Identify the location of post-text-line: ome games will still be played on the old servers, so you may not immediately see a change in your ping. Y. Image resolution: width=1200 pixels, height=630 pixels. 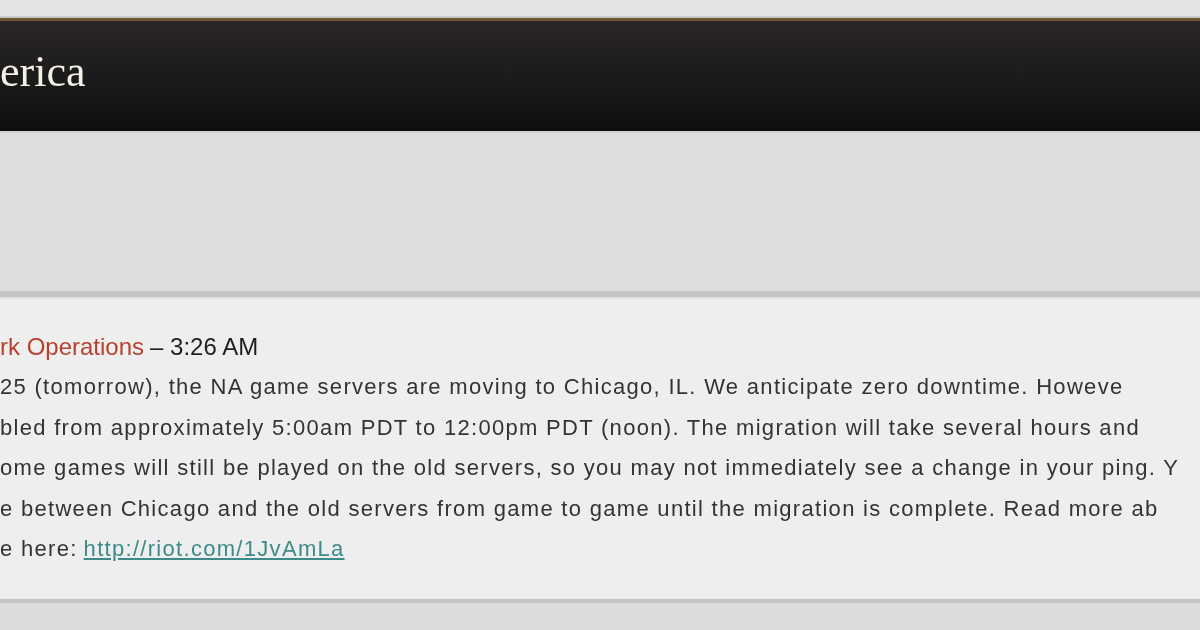
(590, 468).